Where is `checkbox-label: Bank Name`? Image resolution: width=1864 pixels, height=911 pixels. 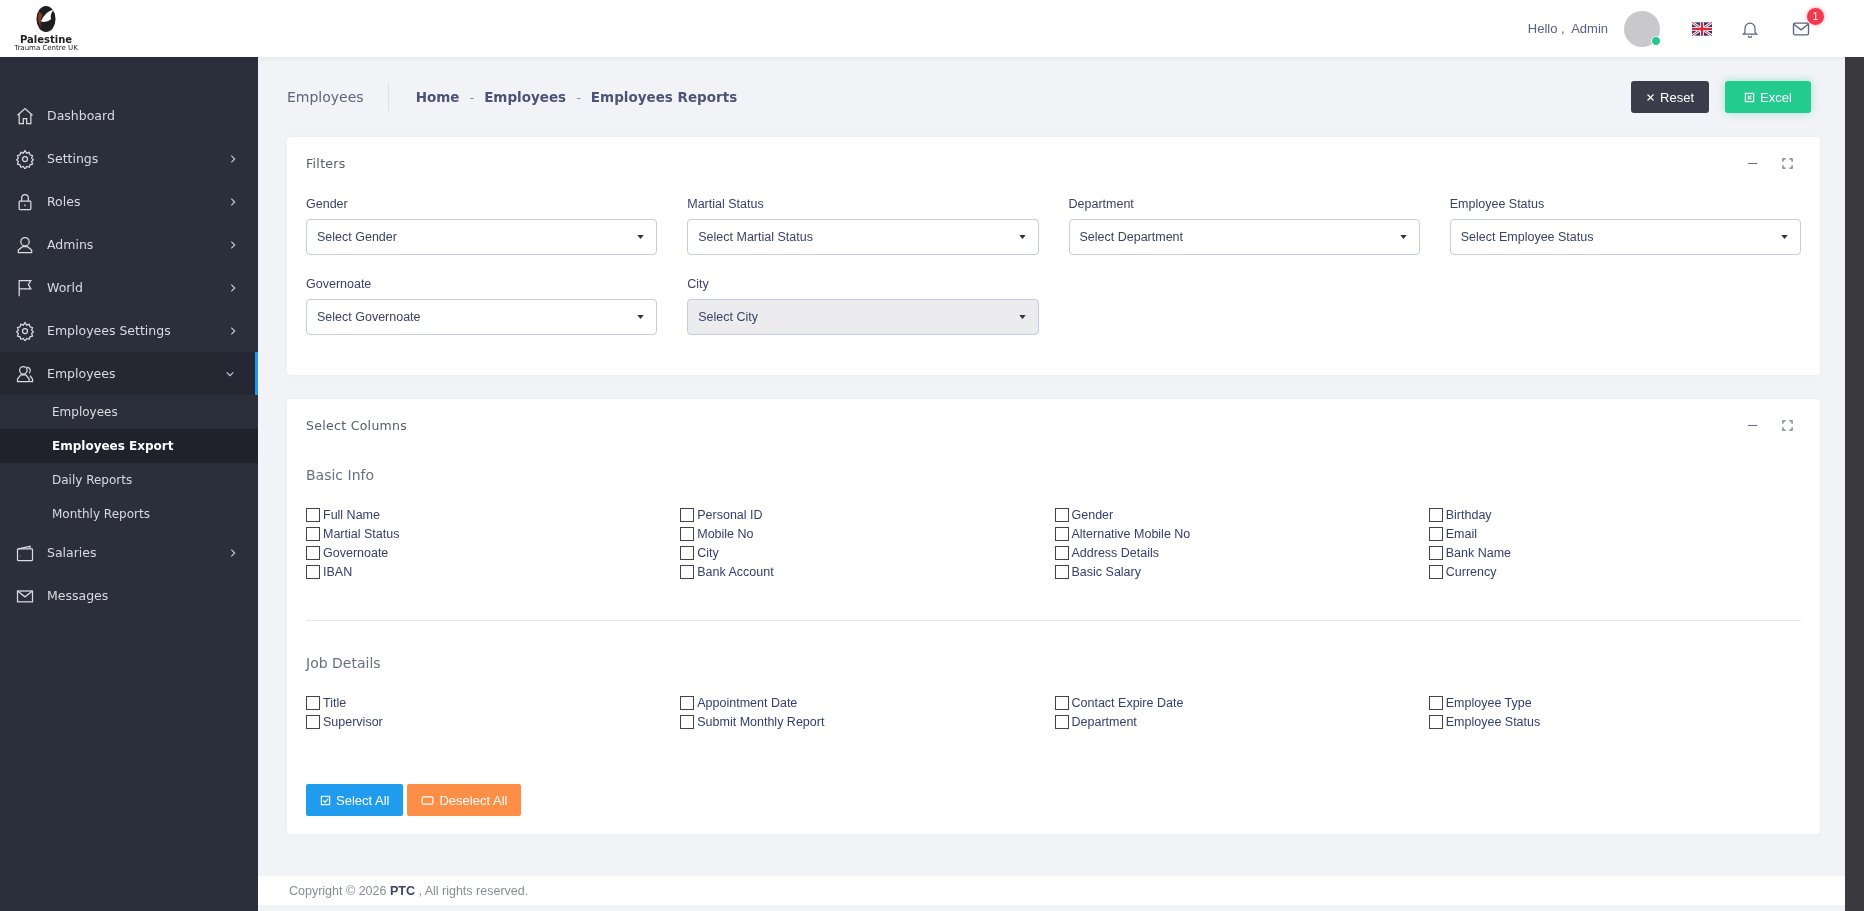
checkbox-label: Bank Name is located at coordinates (1478, 553).